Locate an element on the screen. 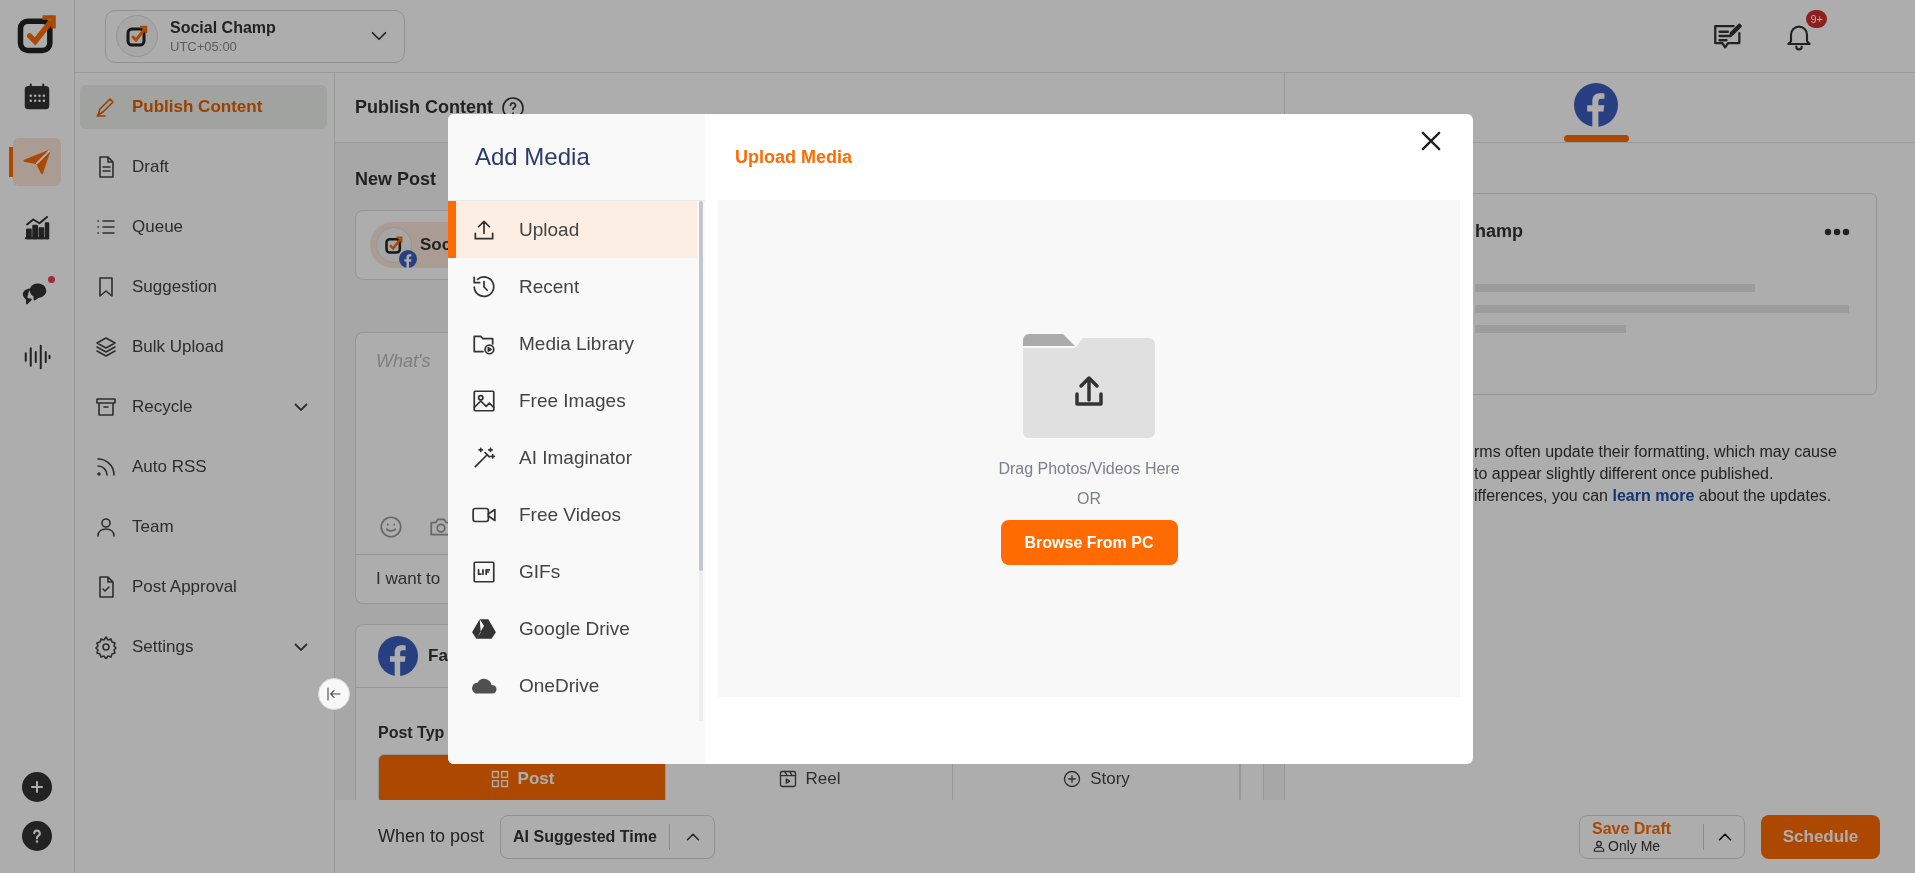  drop-hint: Drag Photos/Videos Here is located at coordinates (1089, 469).